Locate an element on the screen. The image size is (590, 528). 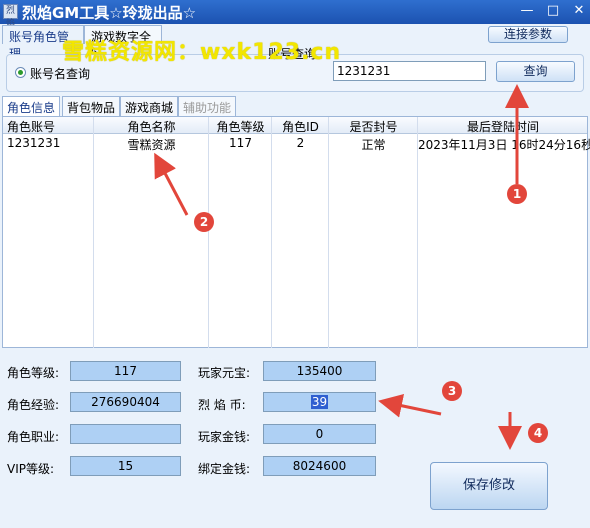
account-query-radio is located at coordinates (20, 72).